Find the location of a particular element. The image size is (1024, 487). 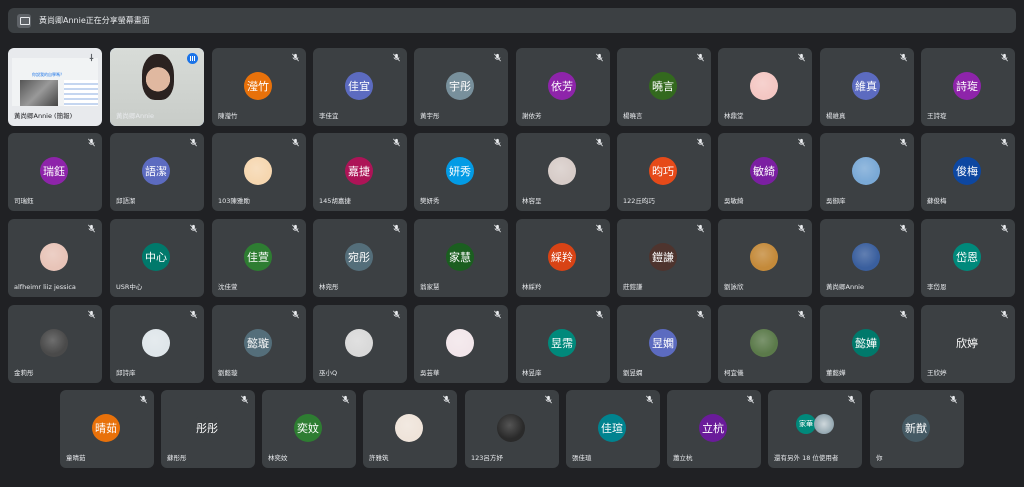

participant-tile: 佳瑄 張佳瑄 is located at coordinates (613, 429).